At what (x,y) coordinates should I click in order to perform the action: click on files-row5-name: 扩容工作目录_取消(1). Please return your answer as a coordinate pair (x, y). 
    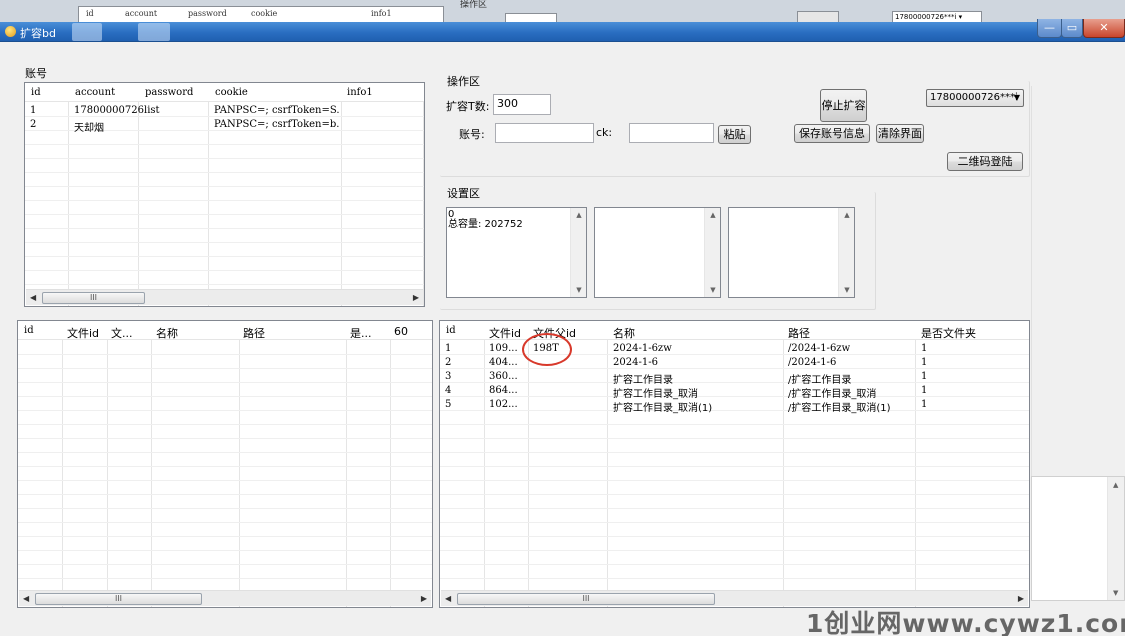
    Looking at the image, I should click on (662, 406).